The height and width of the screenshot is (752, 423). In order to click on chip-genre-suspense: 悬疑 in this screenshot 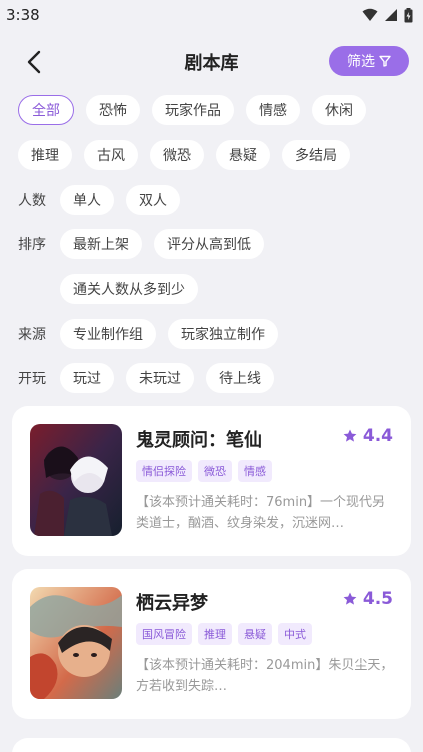, I will do `click(243, 155)`.